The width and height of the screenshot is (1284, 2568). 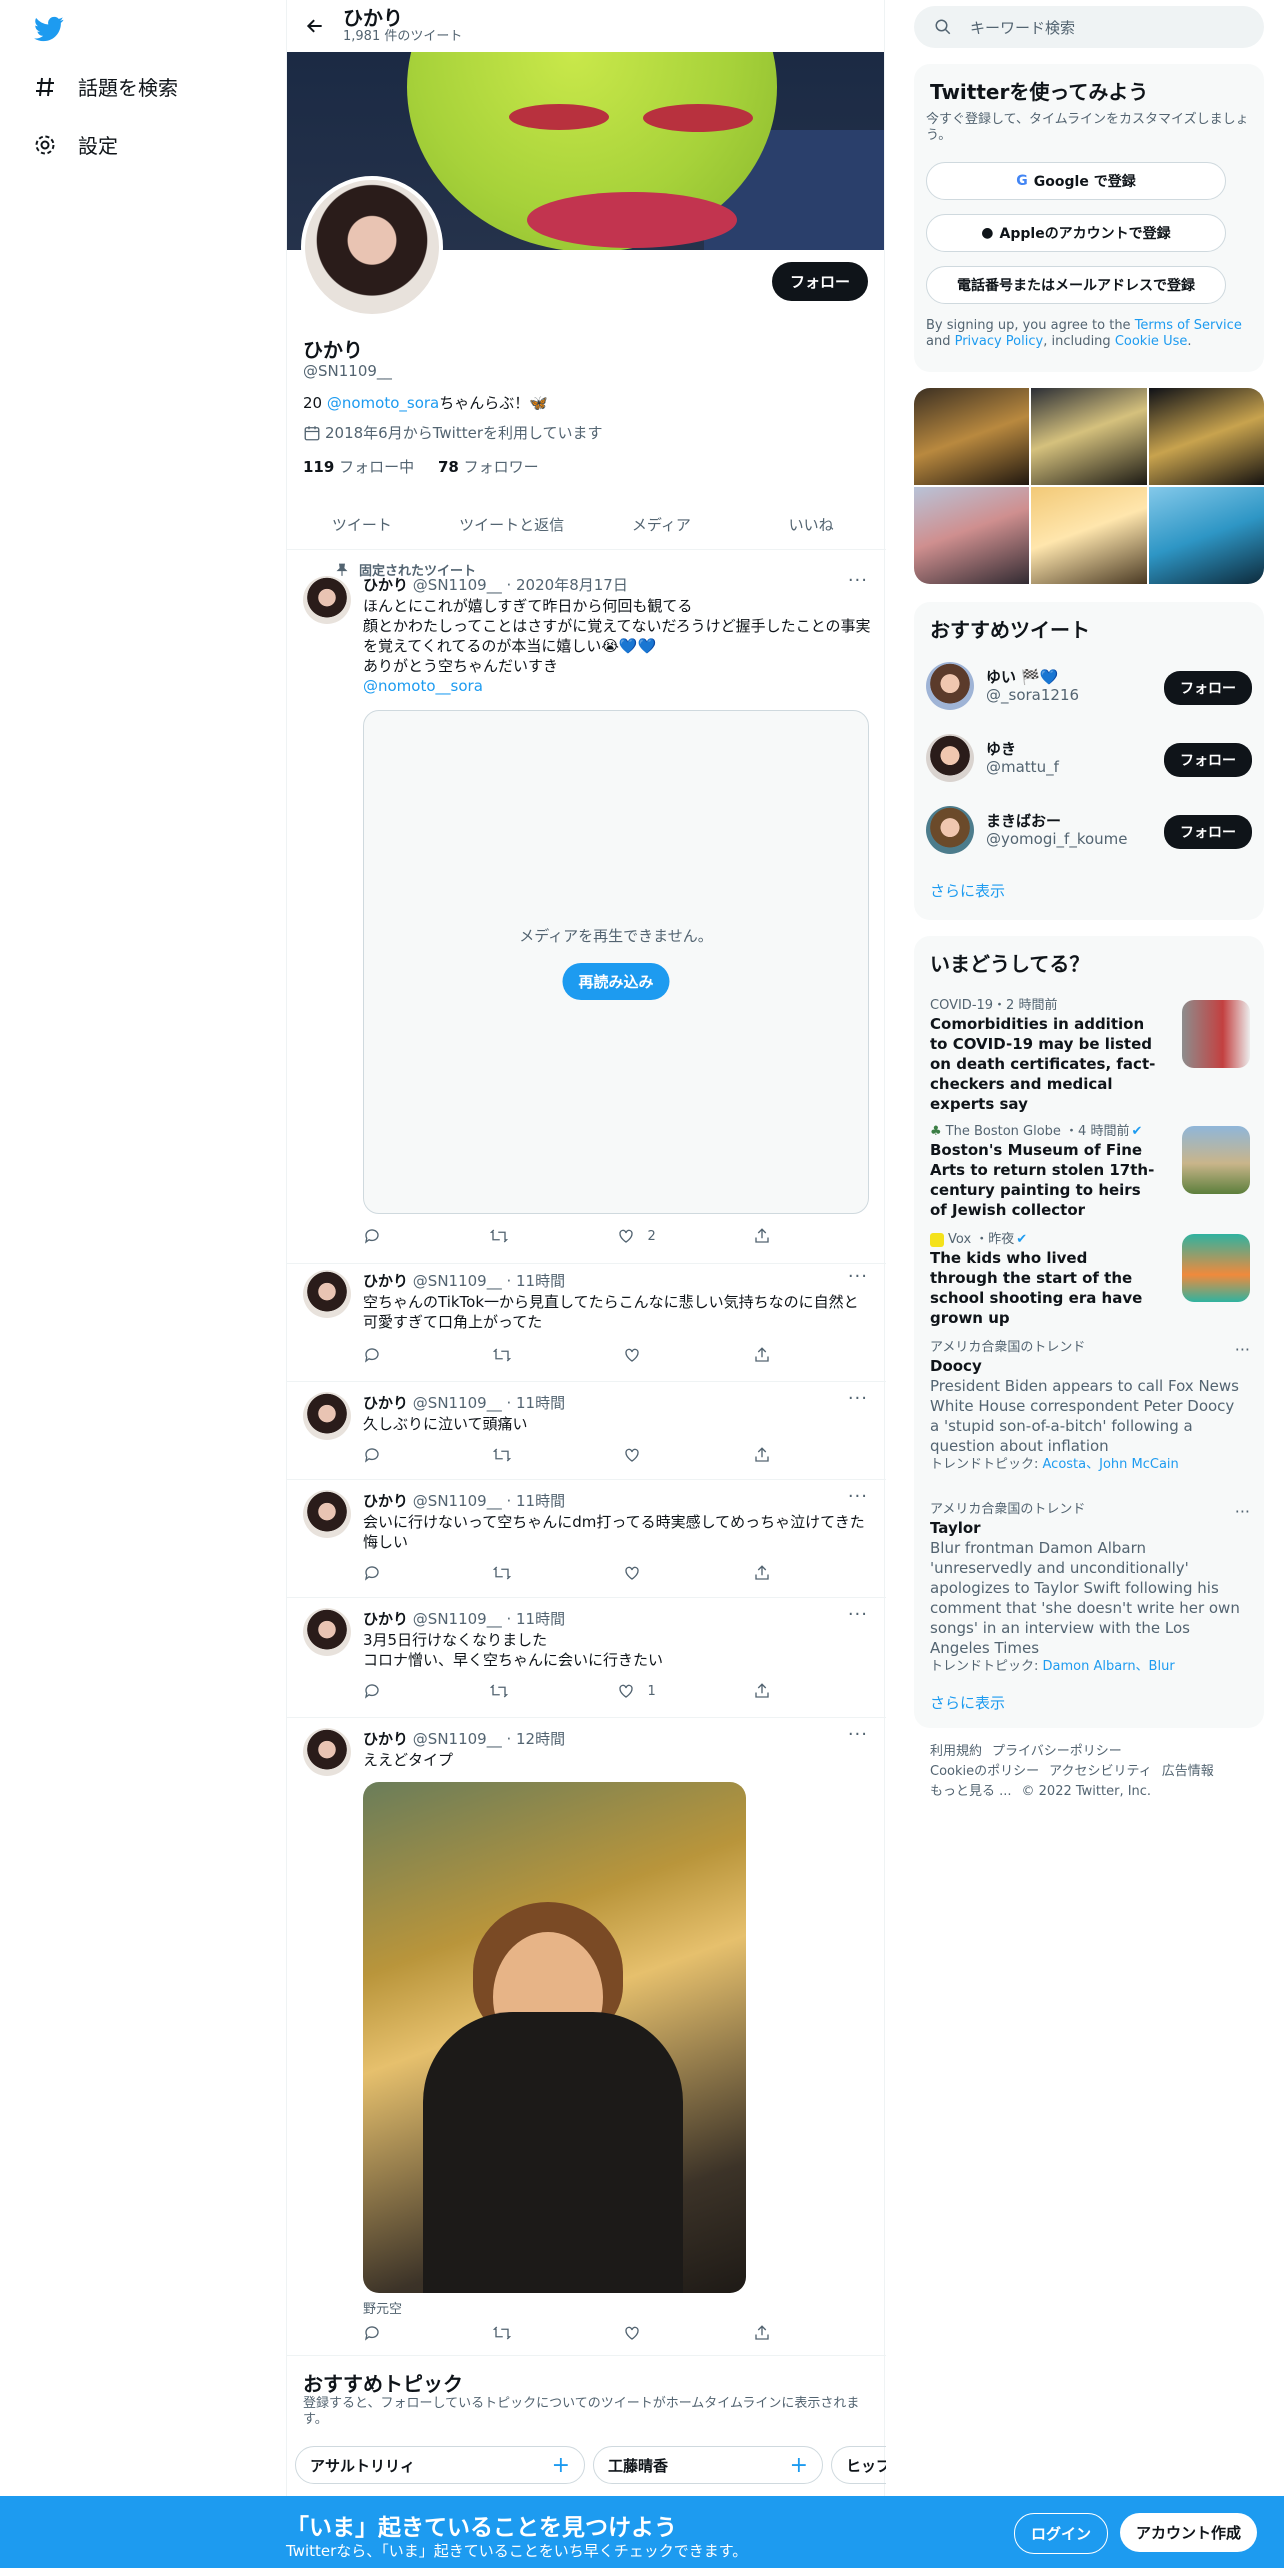 I want to click on tab-media: メディア, so click(x=662, y=524).